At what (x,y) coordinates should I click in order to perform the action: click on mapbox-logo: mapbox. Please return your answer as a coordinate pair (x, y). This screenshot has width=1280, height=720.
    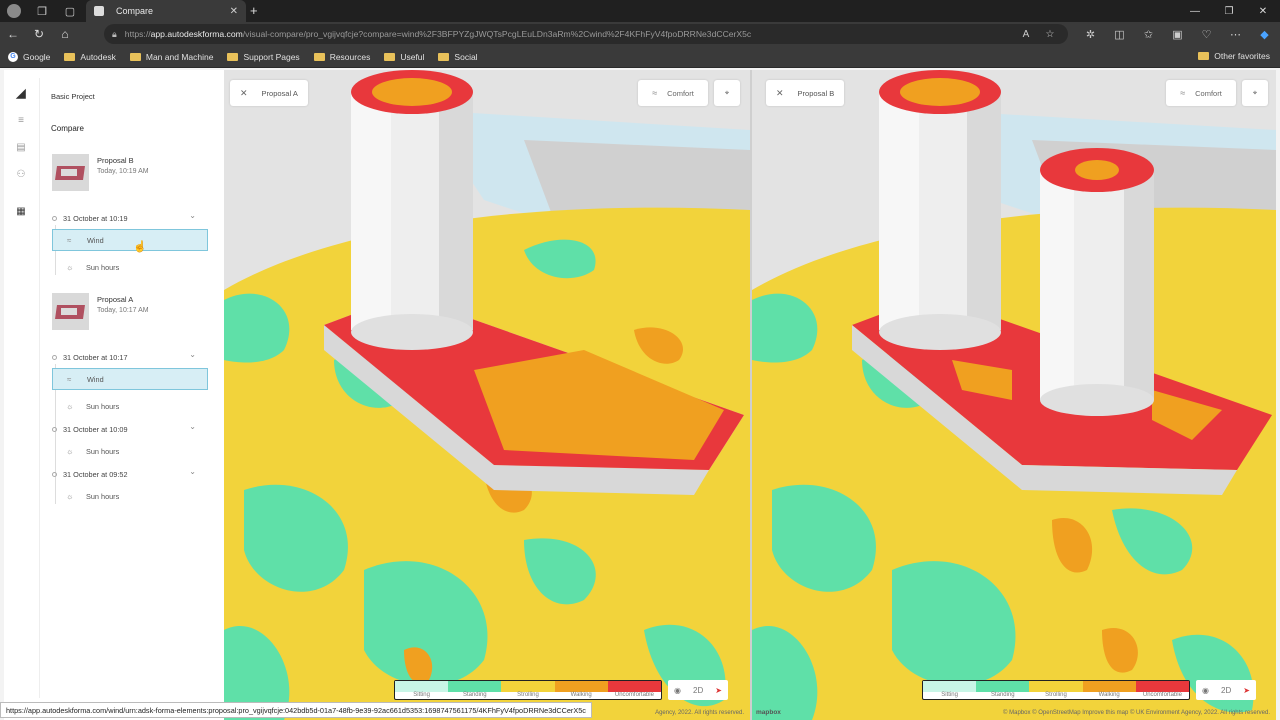
    Looking at the image, I should click on (768, 712).